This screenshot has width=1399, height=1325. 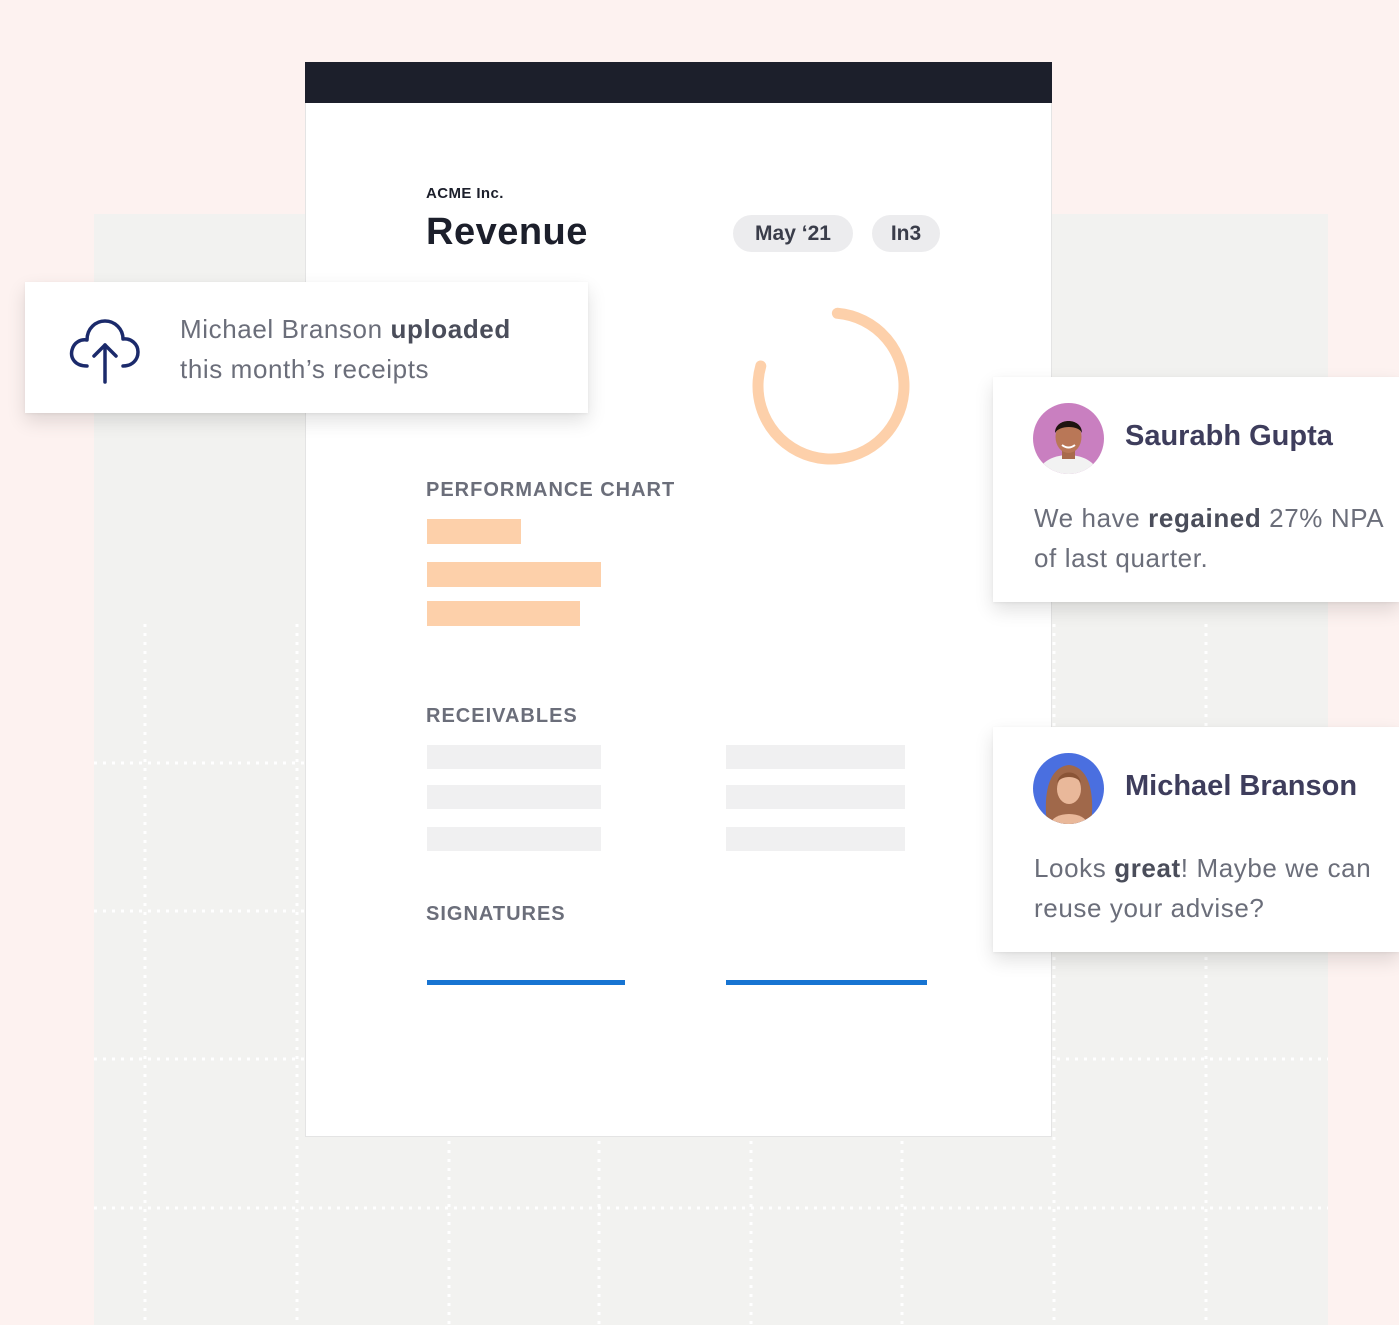 What do you see at coordinates (465, 193) in the screenshot?
I see `company-name: ACME Inc.` at bounding box center [465, 193].